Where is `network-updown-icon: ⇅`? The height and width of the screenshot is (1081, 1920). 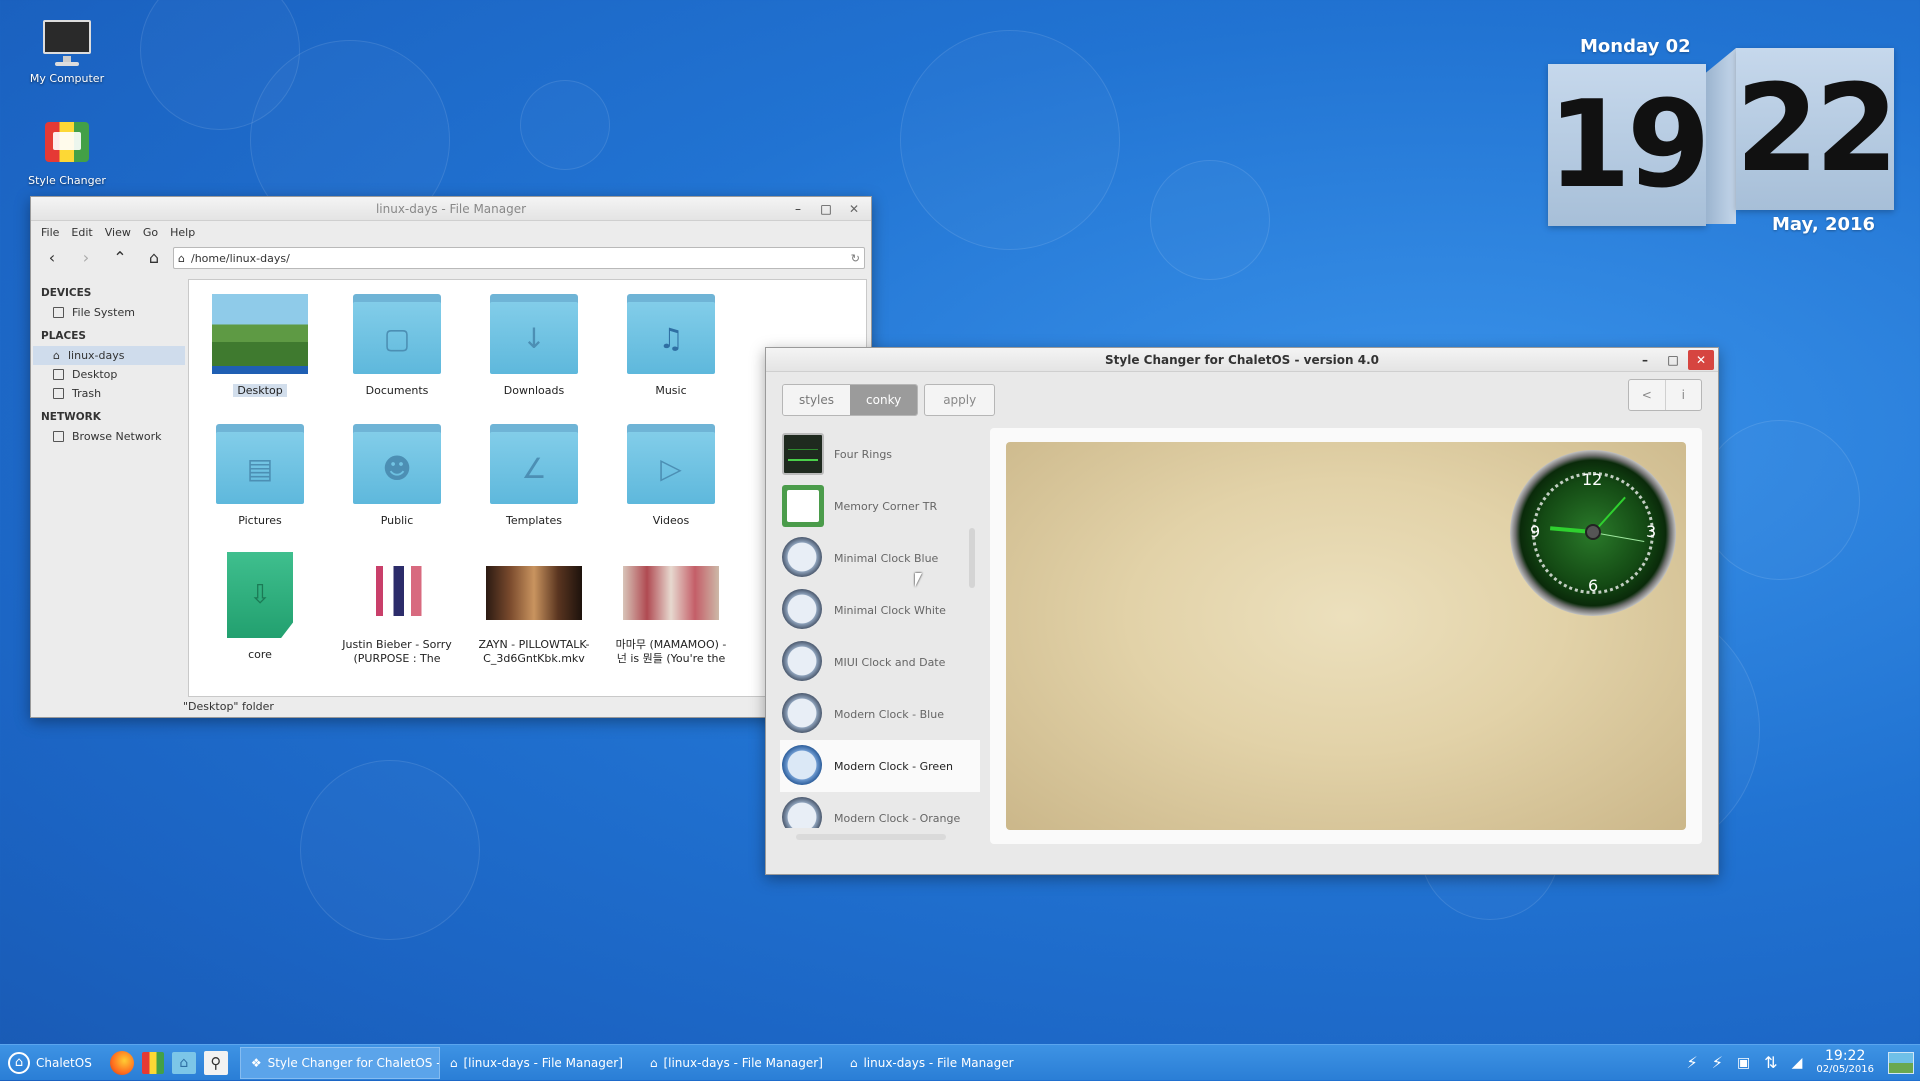
network-updown-icon: ⇅ is located at coordinates (1770, 1062).